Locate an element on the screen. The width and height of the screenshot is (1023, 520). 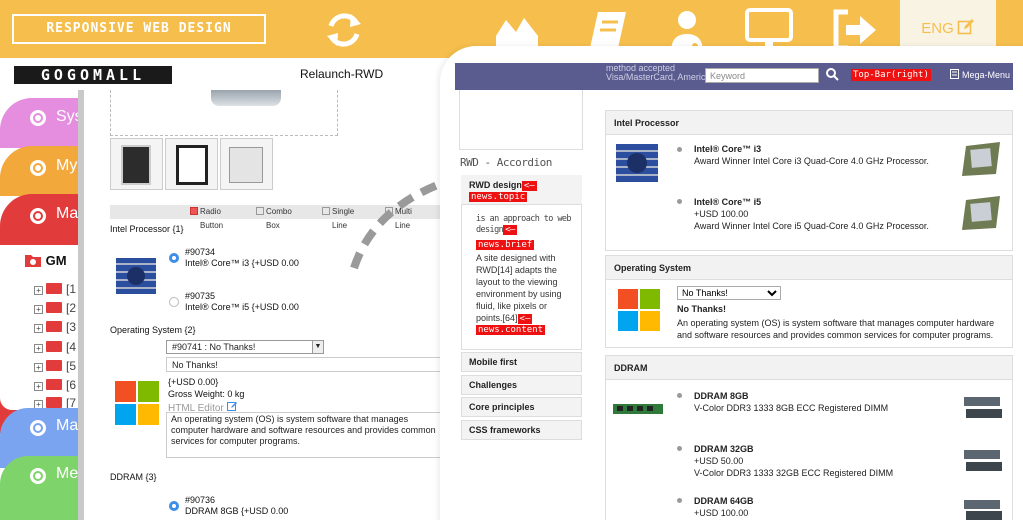
left-page-subtitle: Relaunch-RWD is located at coordinates (342, 74).